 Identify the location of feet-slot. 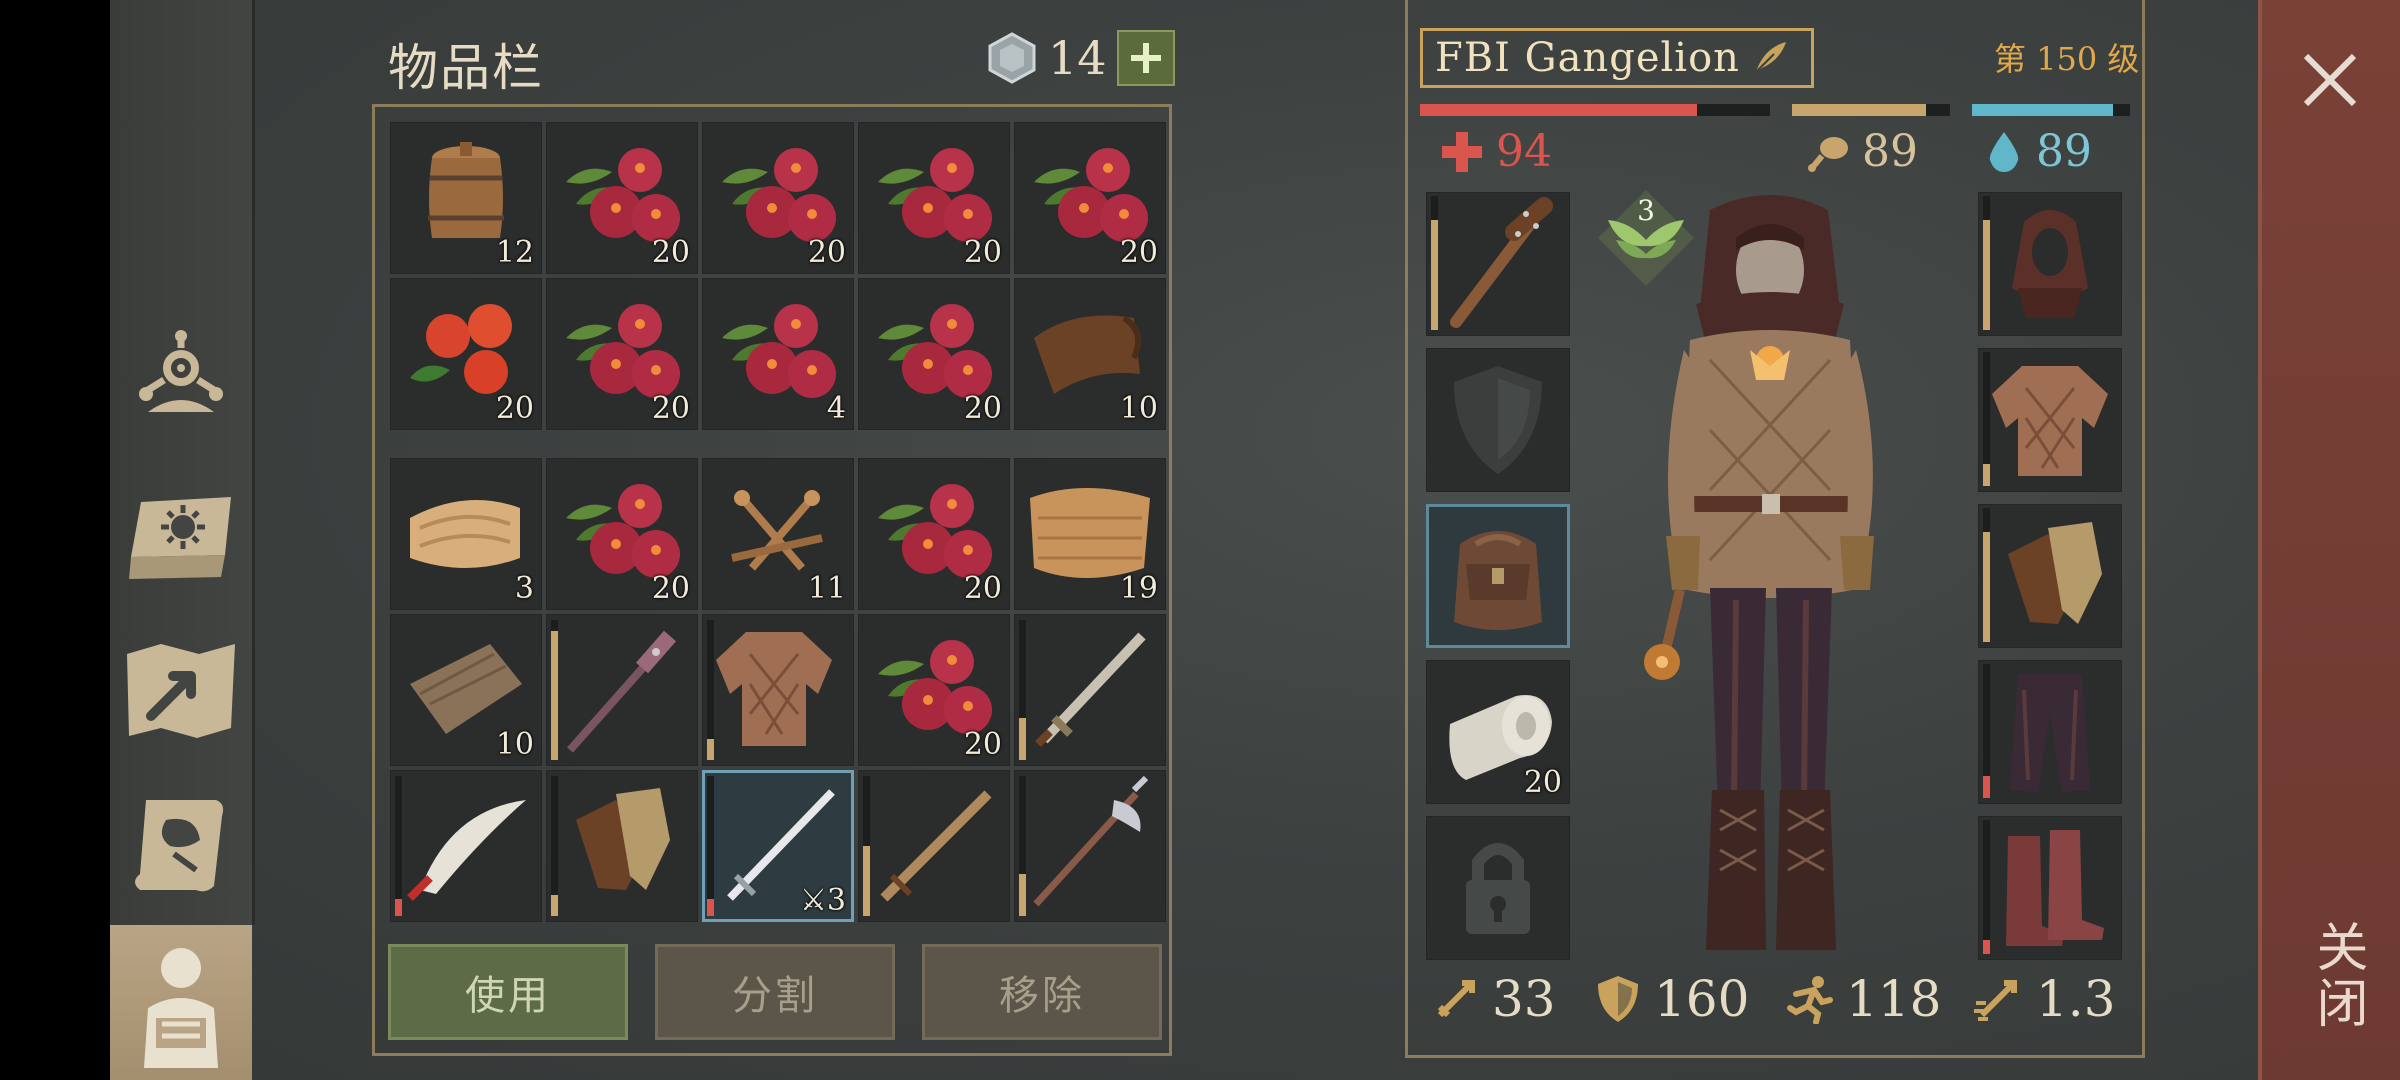
(2050, 888).